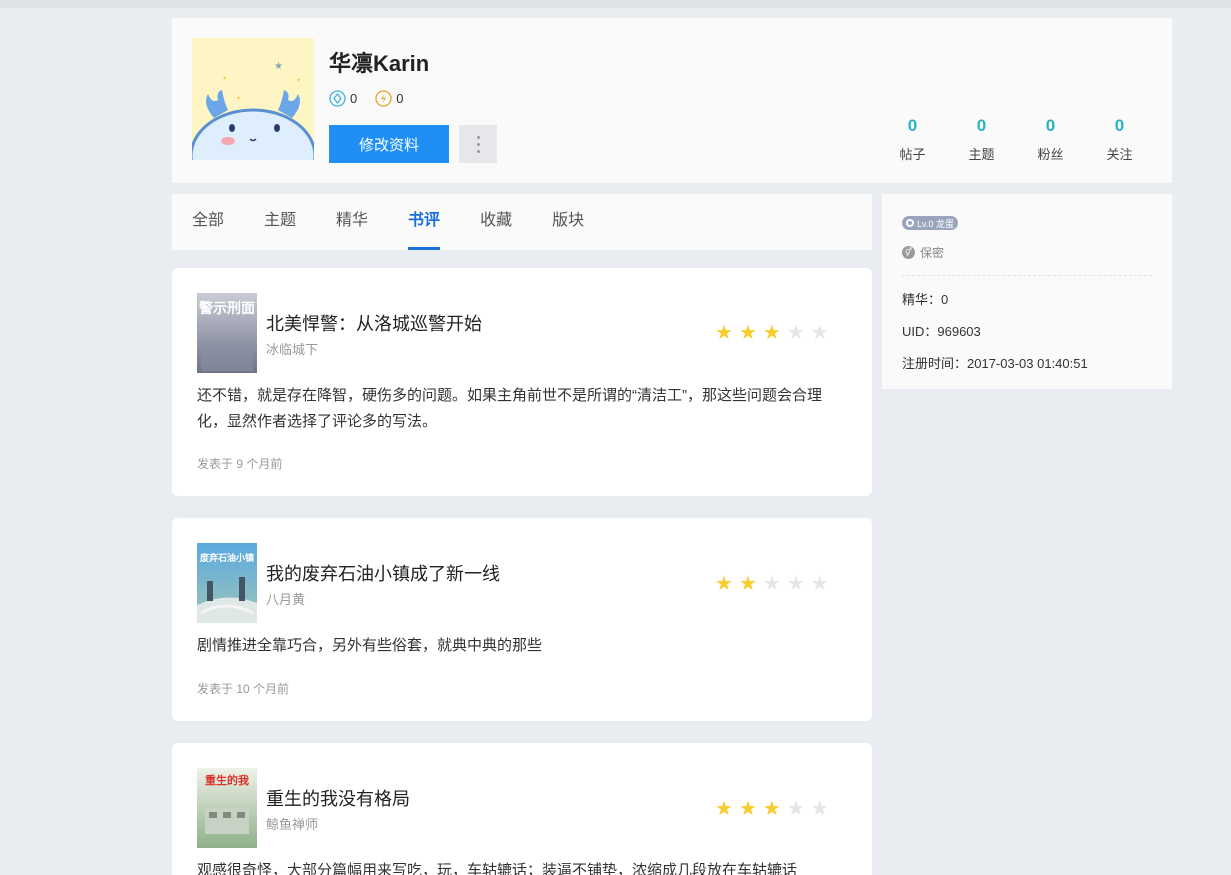 This screenshot has width=1231, height=875. What do you see at coordinates (227, 558) in the screenshot?
I see `cover-text: 废弃石油小镇` at bounding box center [227, 558].